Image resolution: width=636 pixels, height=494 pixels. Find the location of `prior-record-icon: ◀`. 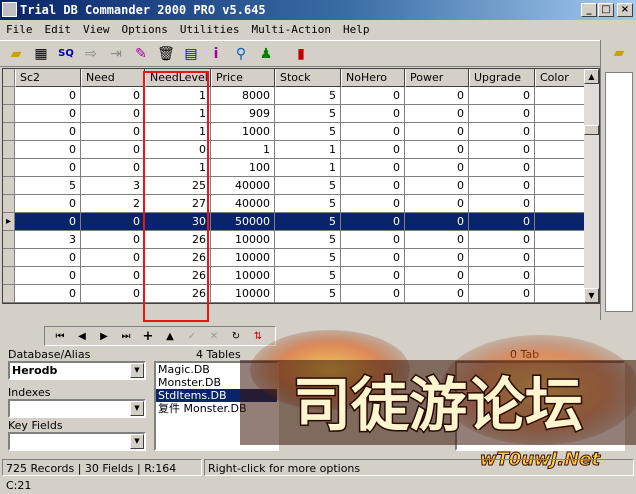

prior-record-icon: ◀ is located at coordinates (82, 336).